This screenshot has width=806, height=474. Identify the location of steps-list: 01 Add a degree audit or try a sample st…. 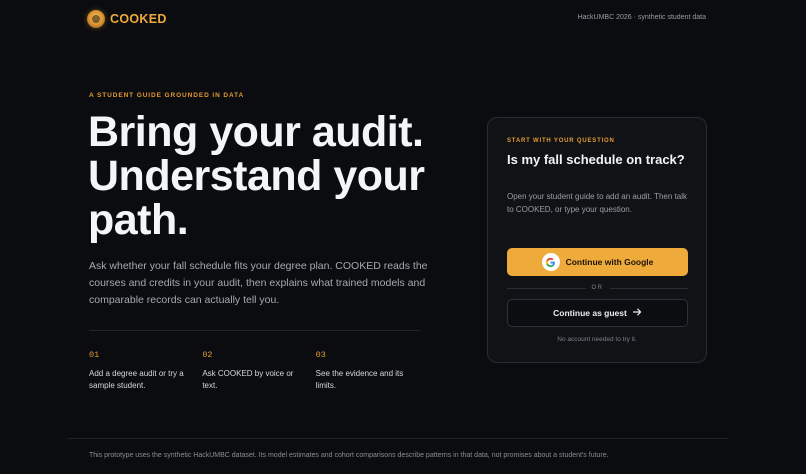
(259, 371).